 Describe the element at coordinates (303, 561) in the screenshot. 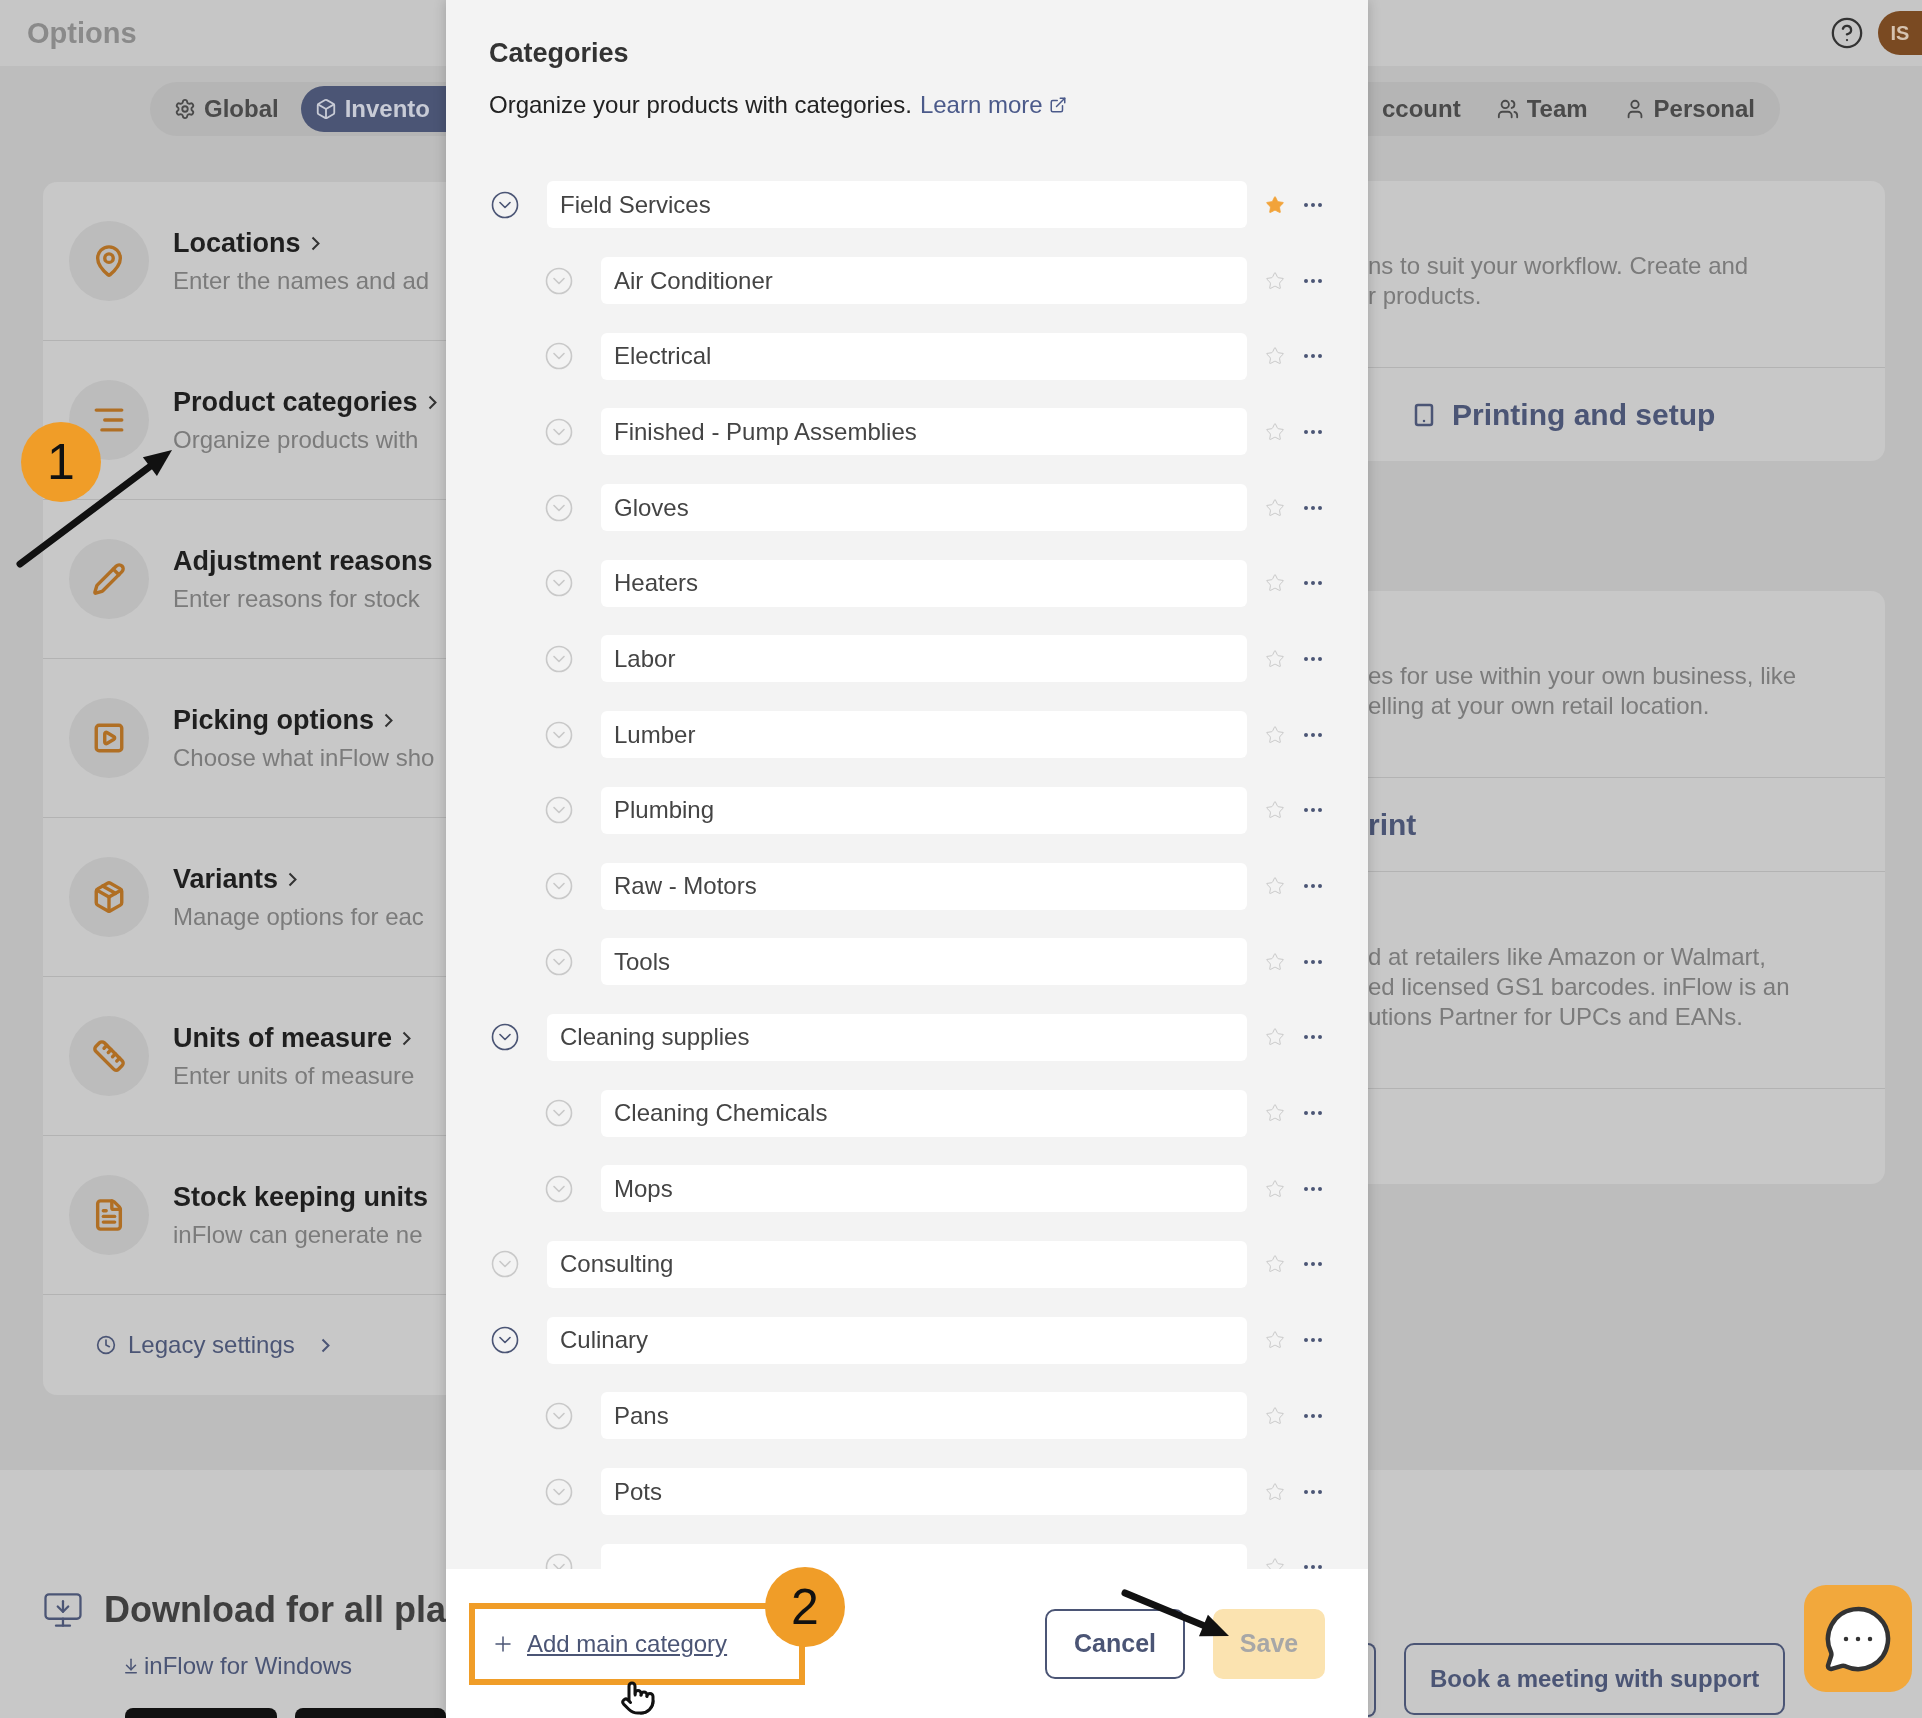

I see `setting-title: Adjustment reasons` at that location.